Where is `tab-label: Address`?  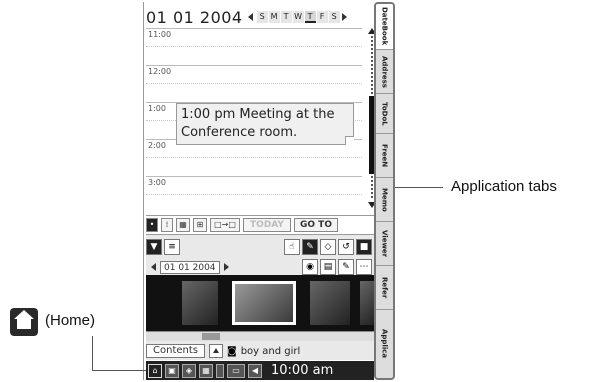 tab-label: Address is located at coordinates (384, 71).